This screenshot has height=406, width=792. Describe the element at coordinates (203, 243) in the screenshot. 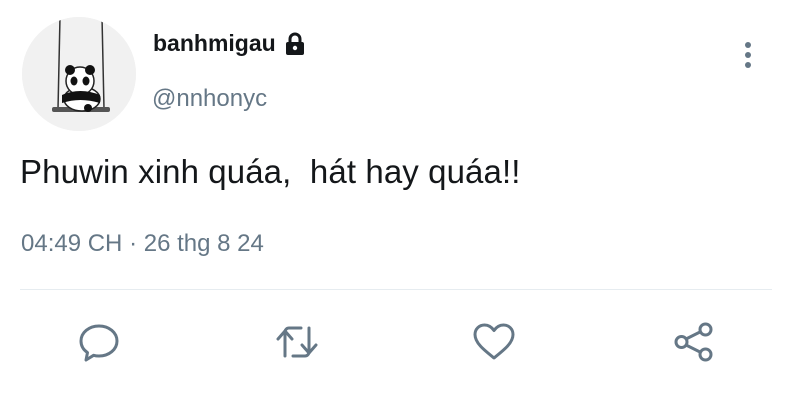

I see `tweet-date: 26 thg 8 24` at that location.